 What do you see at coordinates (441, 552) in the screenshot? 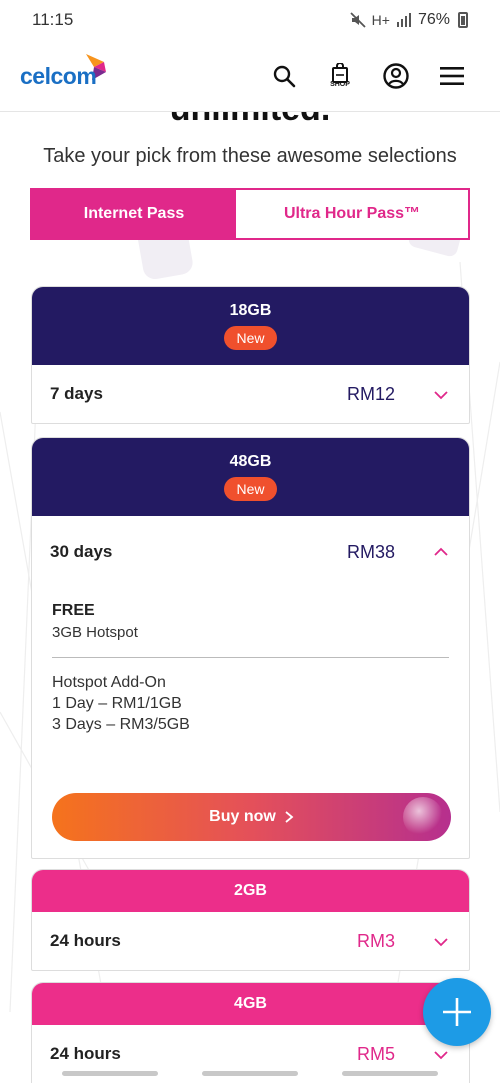
I see `chevron-up-icon` at bounding box center [441, 552].